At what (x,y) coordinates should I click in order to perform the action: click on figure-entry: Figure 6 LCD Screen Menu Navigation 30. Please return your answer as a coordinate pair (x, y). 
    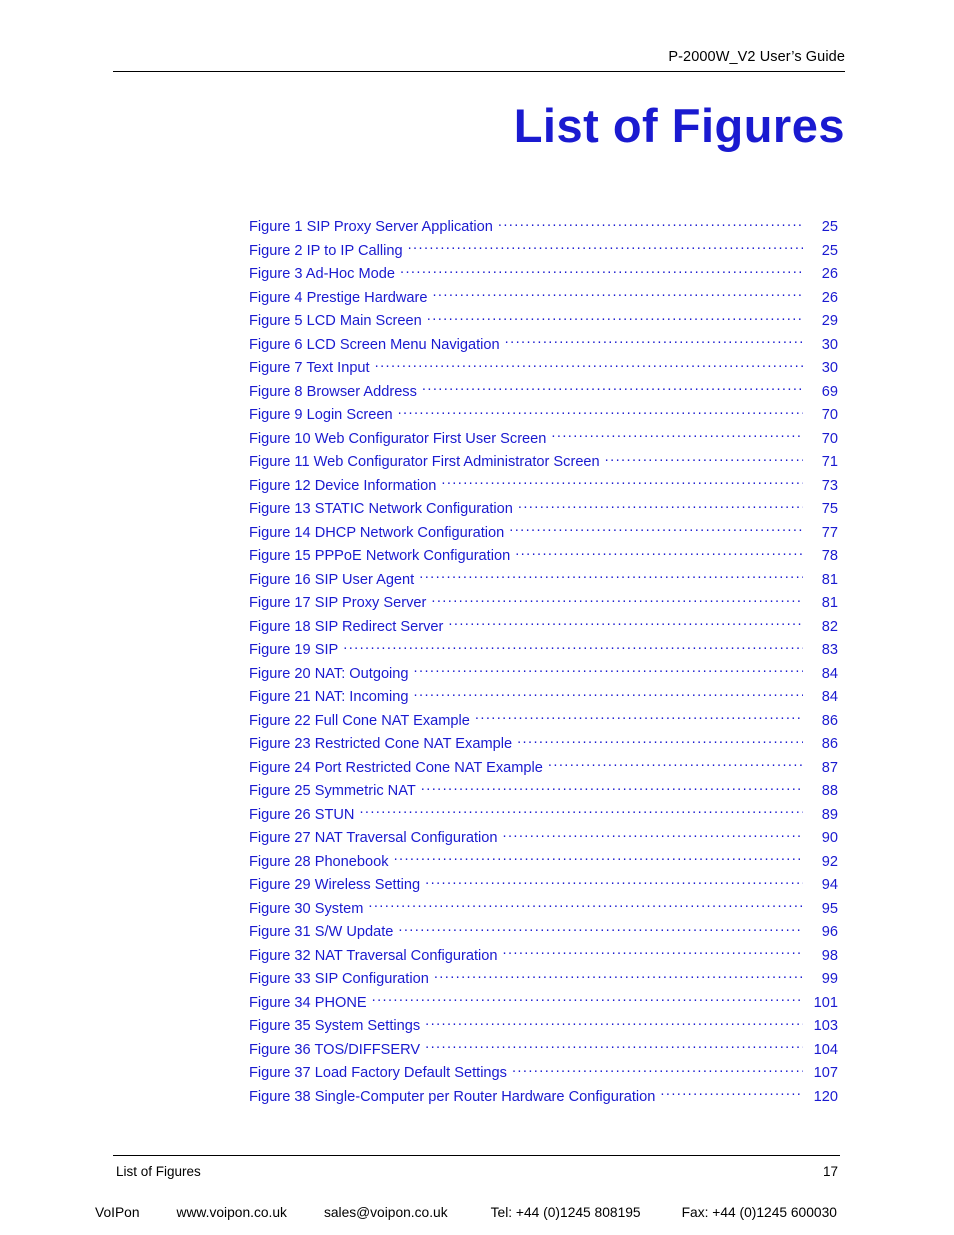
    Looking at the image, I should click on (543, 346).